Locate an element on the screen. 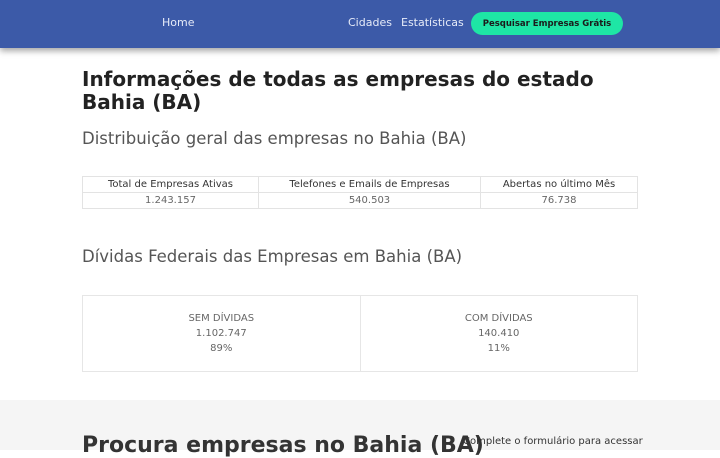  nav-link-home: Home is located at coordinates (178, 22).